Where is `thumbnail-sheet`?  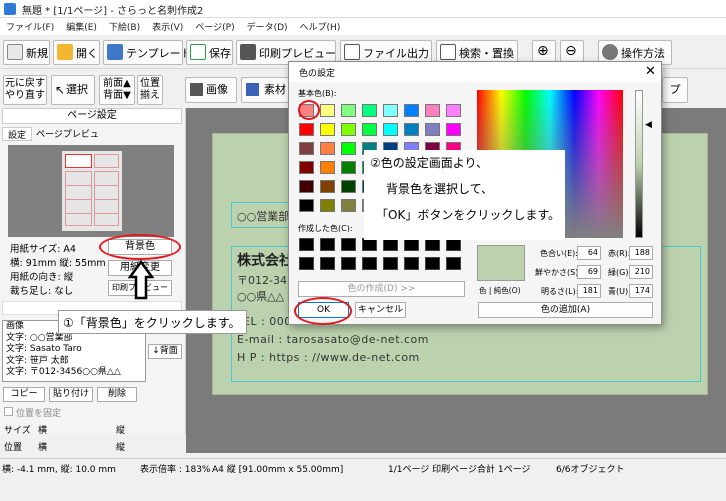 thumbnail-sheet is located at coordinates (92, 191).